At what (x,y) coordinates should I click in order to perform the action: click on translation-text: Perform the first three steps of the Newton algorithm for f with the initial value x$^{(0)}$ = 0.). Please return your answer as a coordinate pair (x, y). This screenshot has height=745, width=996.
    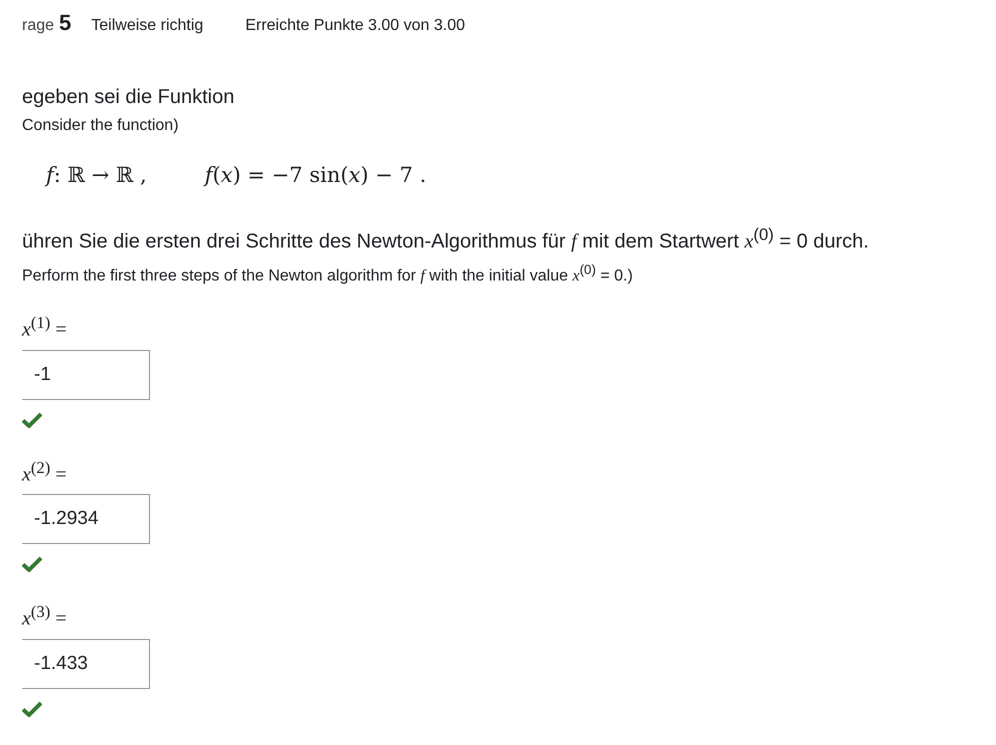
    Looking at the image, I should click on (328, 273).